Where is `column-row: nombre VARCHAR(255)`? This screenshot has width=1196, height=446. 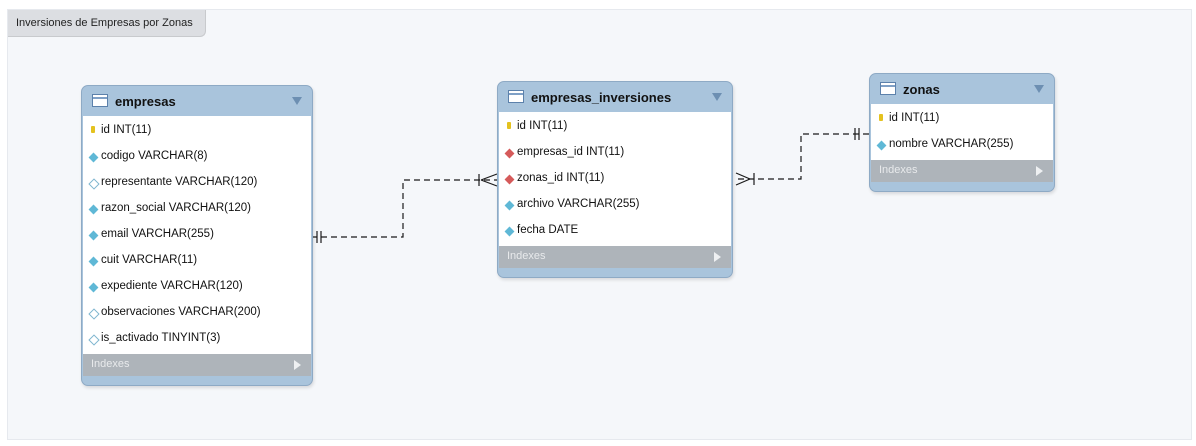
column-row: nombre VARCHAR(255) is located at coordinates (962, 145).